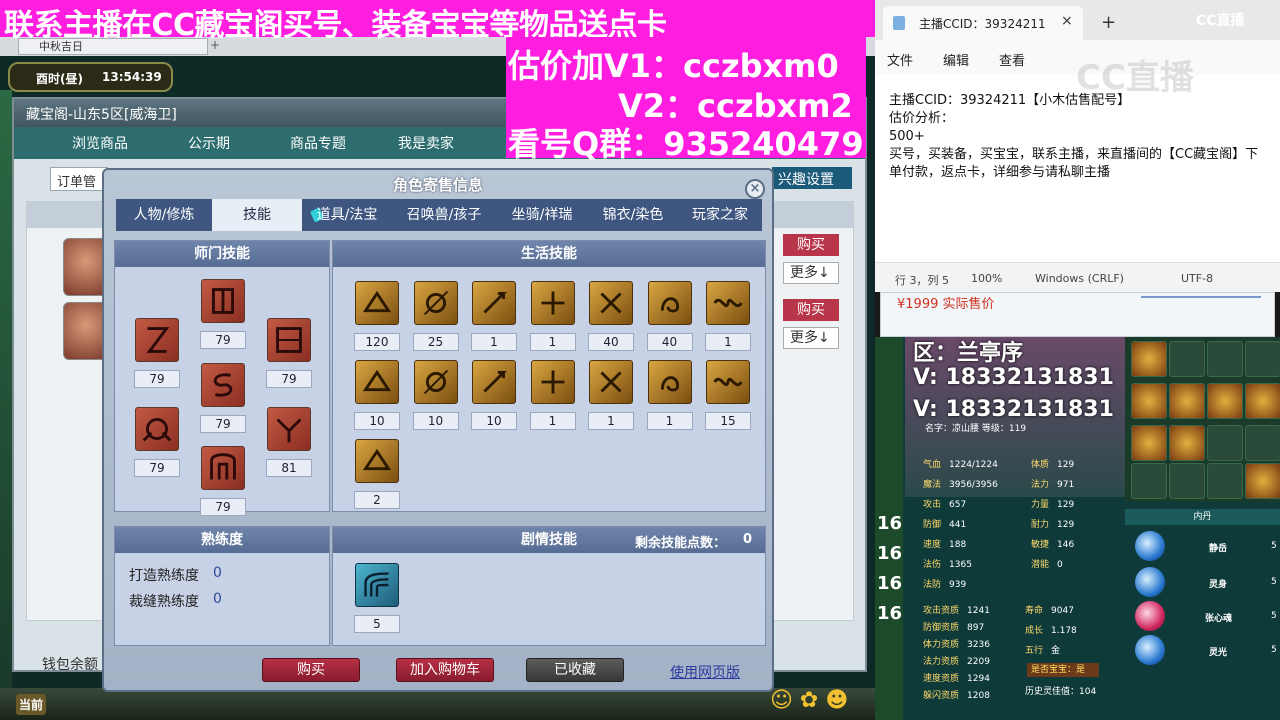  I want to click on collected-button: 已收藏, so click(575, 670).